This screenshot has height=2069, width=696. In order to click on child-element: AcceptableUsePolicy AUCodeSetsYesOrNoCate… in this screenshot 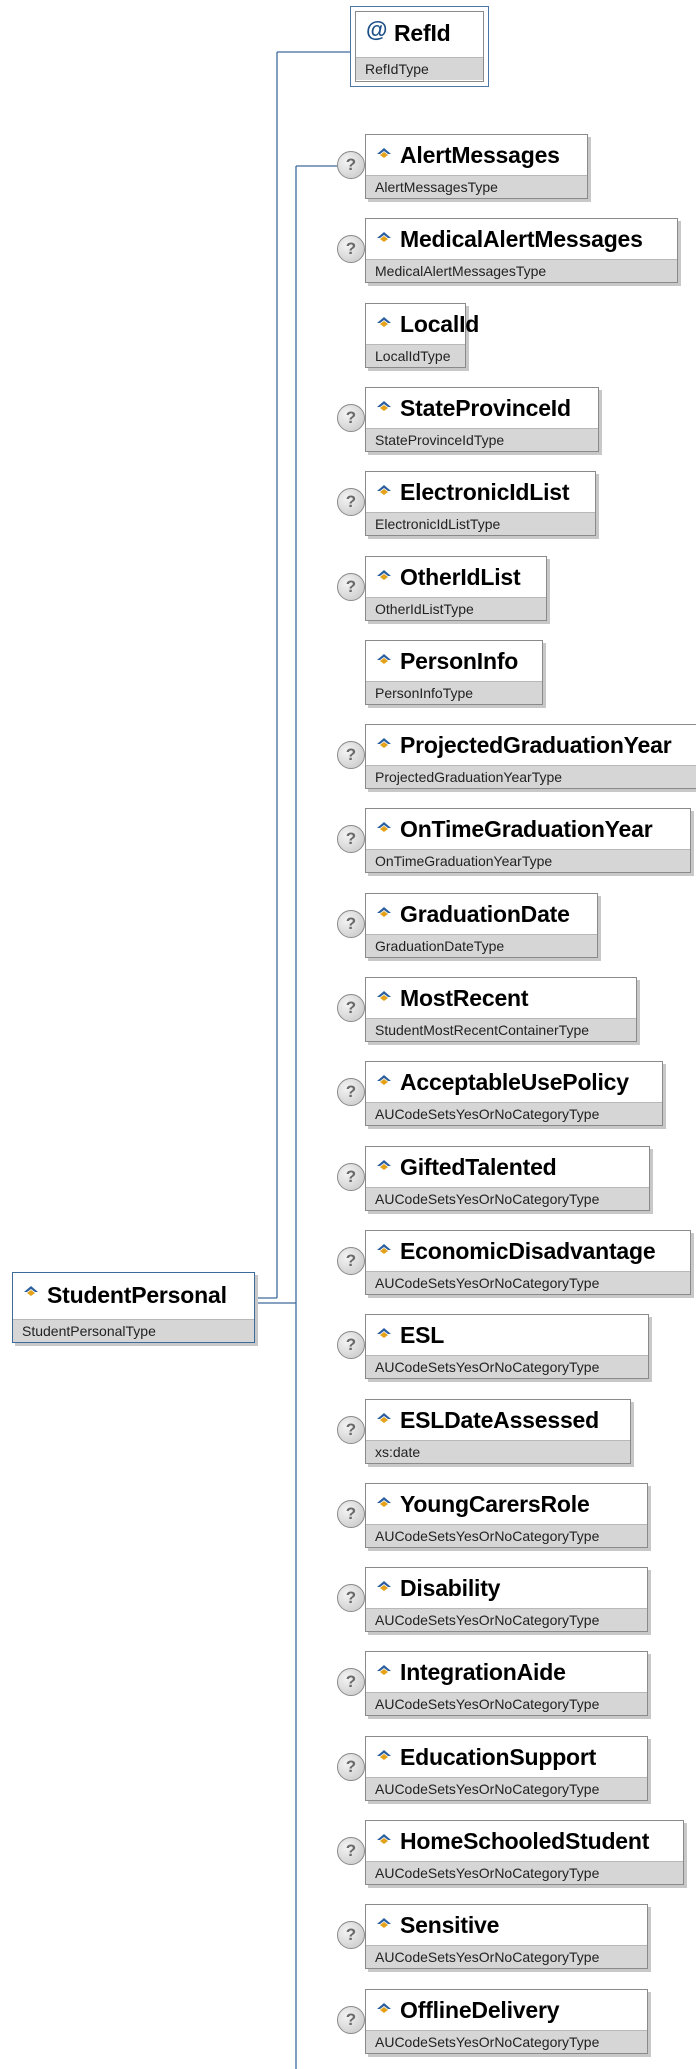, I will do `click(514, 1093)`.